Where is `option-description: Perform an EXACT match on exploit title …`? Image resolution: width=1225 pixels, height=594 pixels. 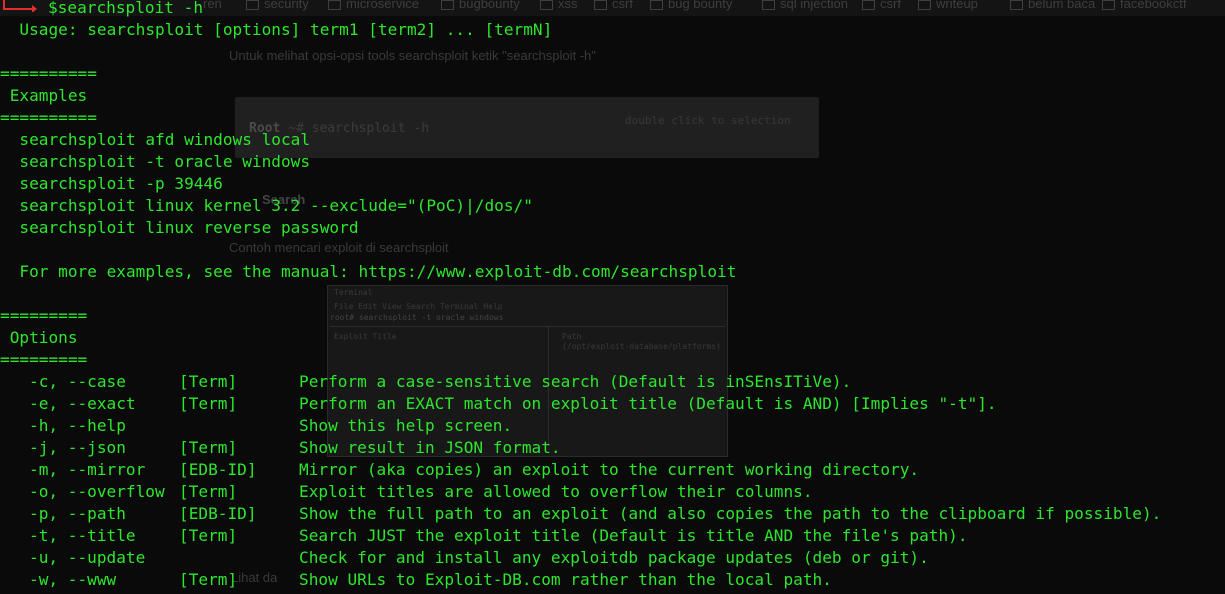 option-description: Perform an EXACT match on exploit title … is located at coordinates (648, 403).